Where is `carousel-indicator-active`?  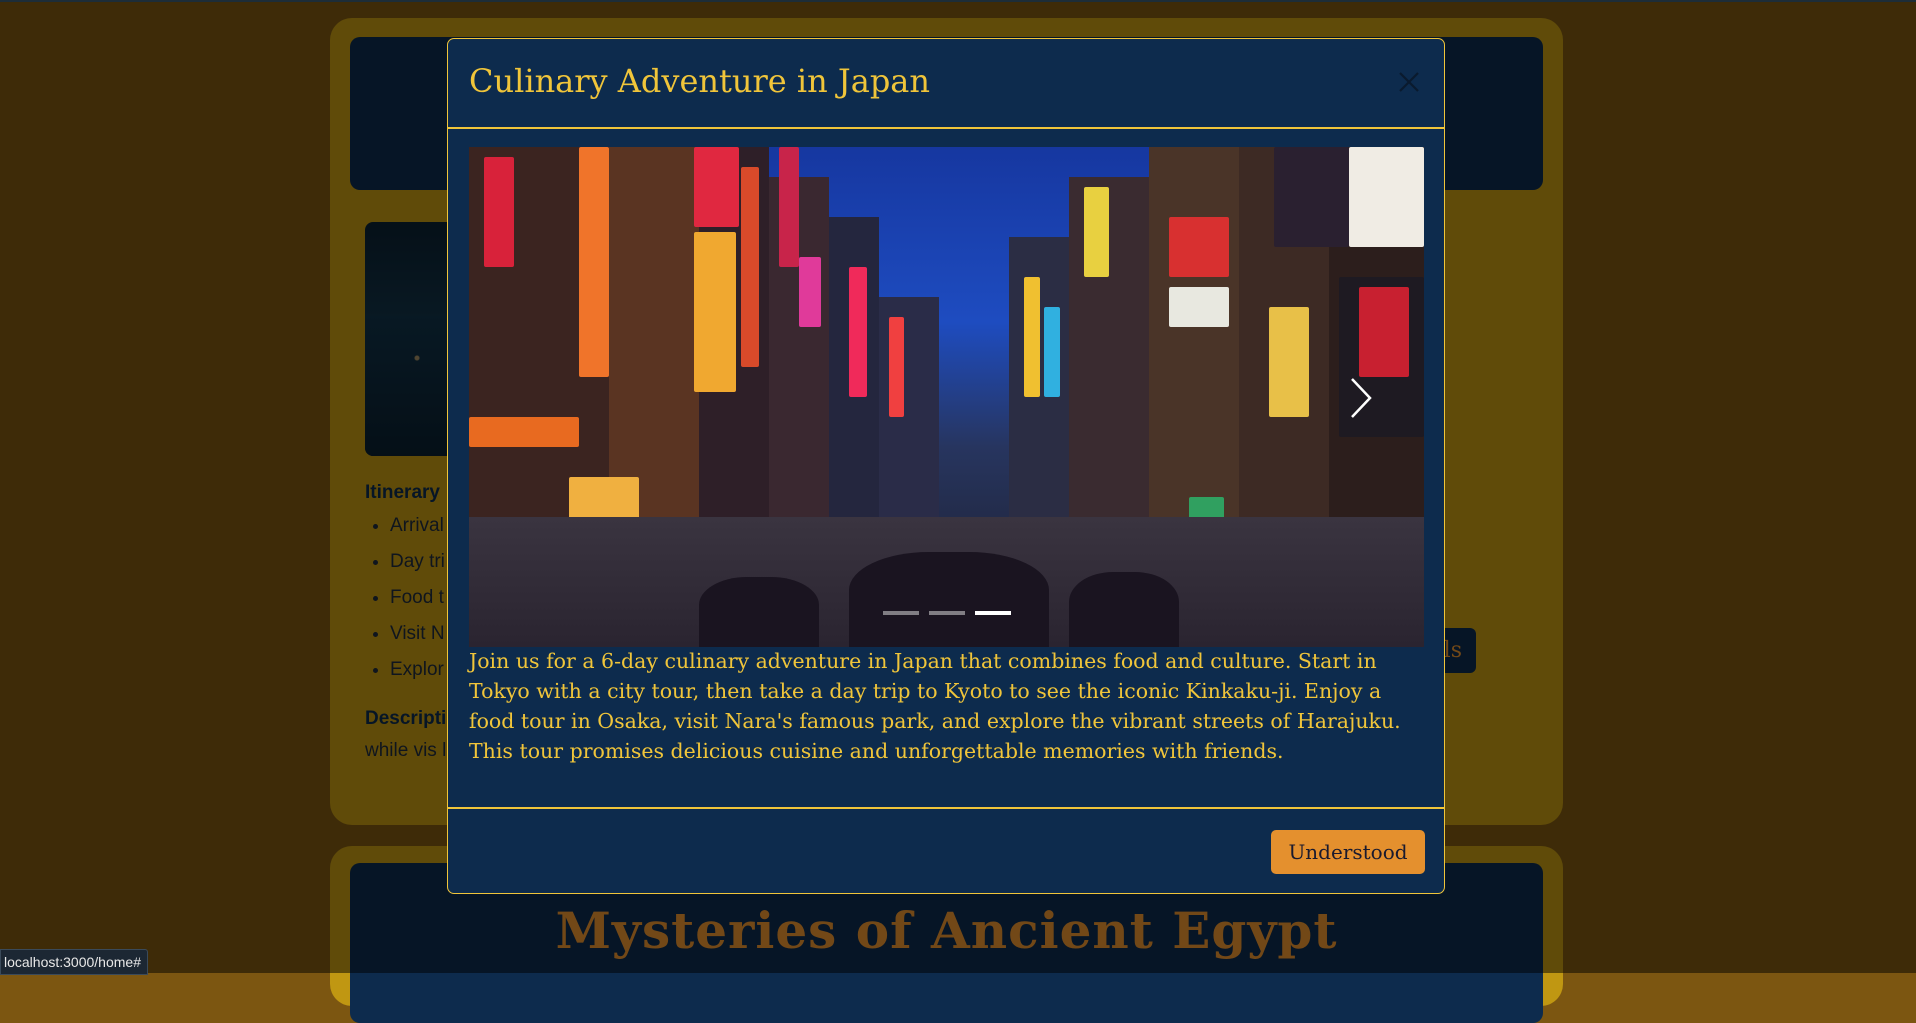 carousel-indicator-active is located at coordinates (992, 613).